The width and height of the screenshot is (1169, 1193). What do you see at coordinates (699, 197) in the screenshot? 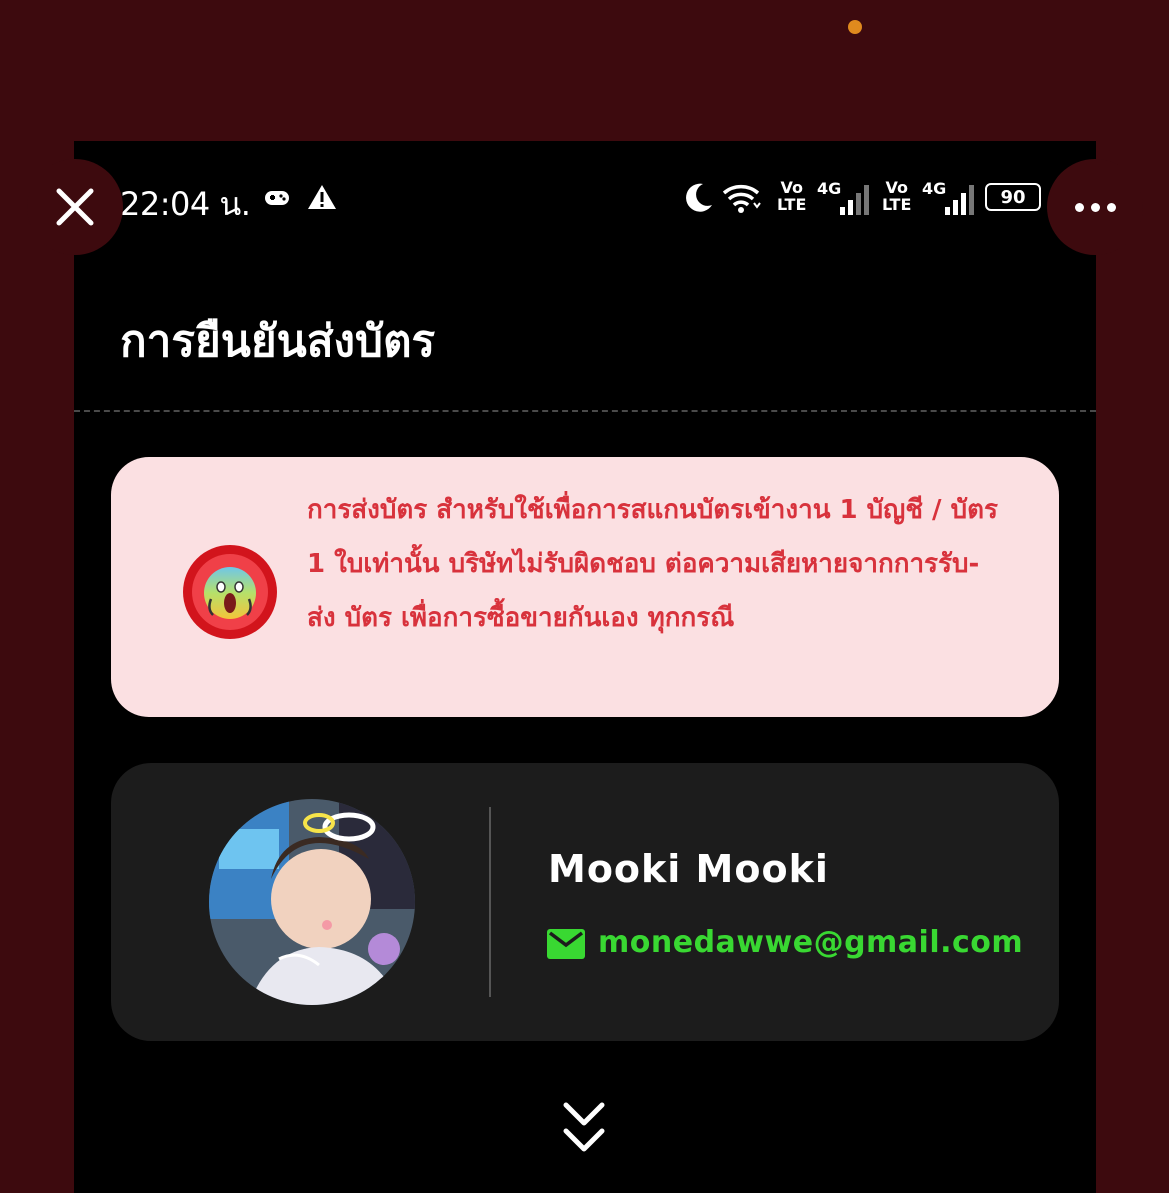
I see `do-not-disturb-moon-icon` at bounding box center [699, 197].